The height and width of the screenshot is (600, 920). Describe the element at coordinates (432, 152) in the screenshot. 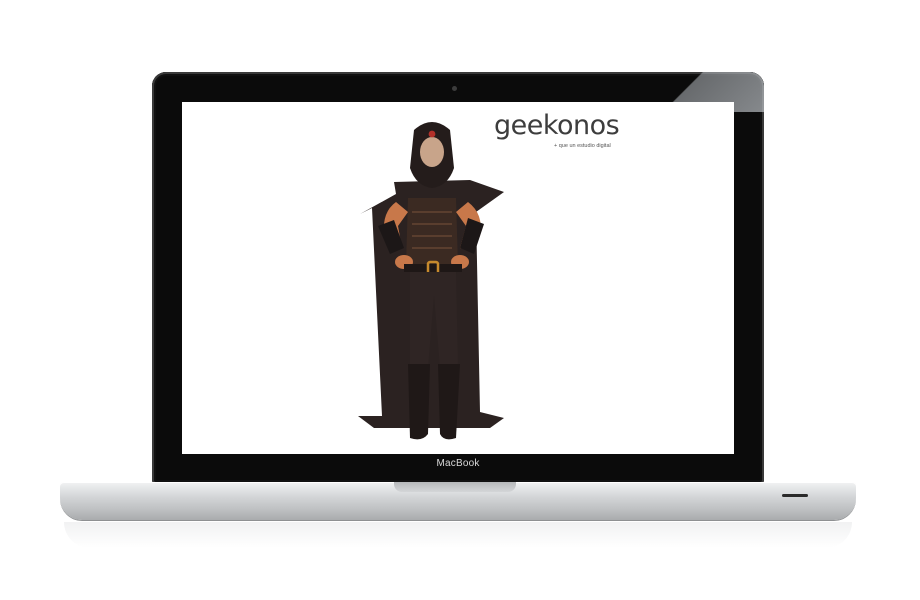

I see `face-shape` at that location.